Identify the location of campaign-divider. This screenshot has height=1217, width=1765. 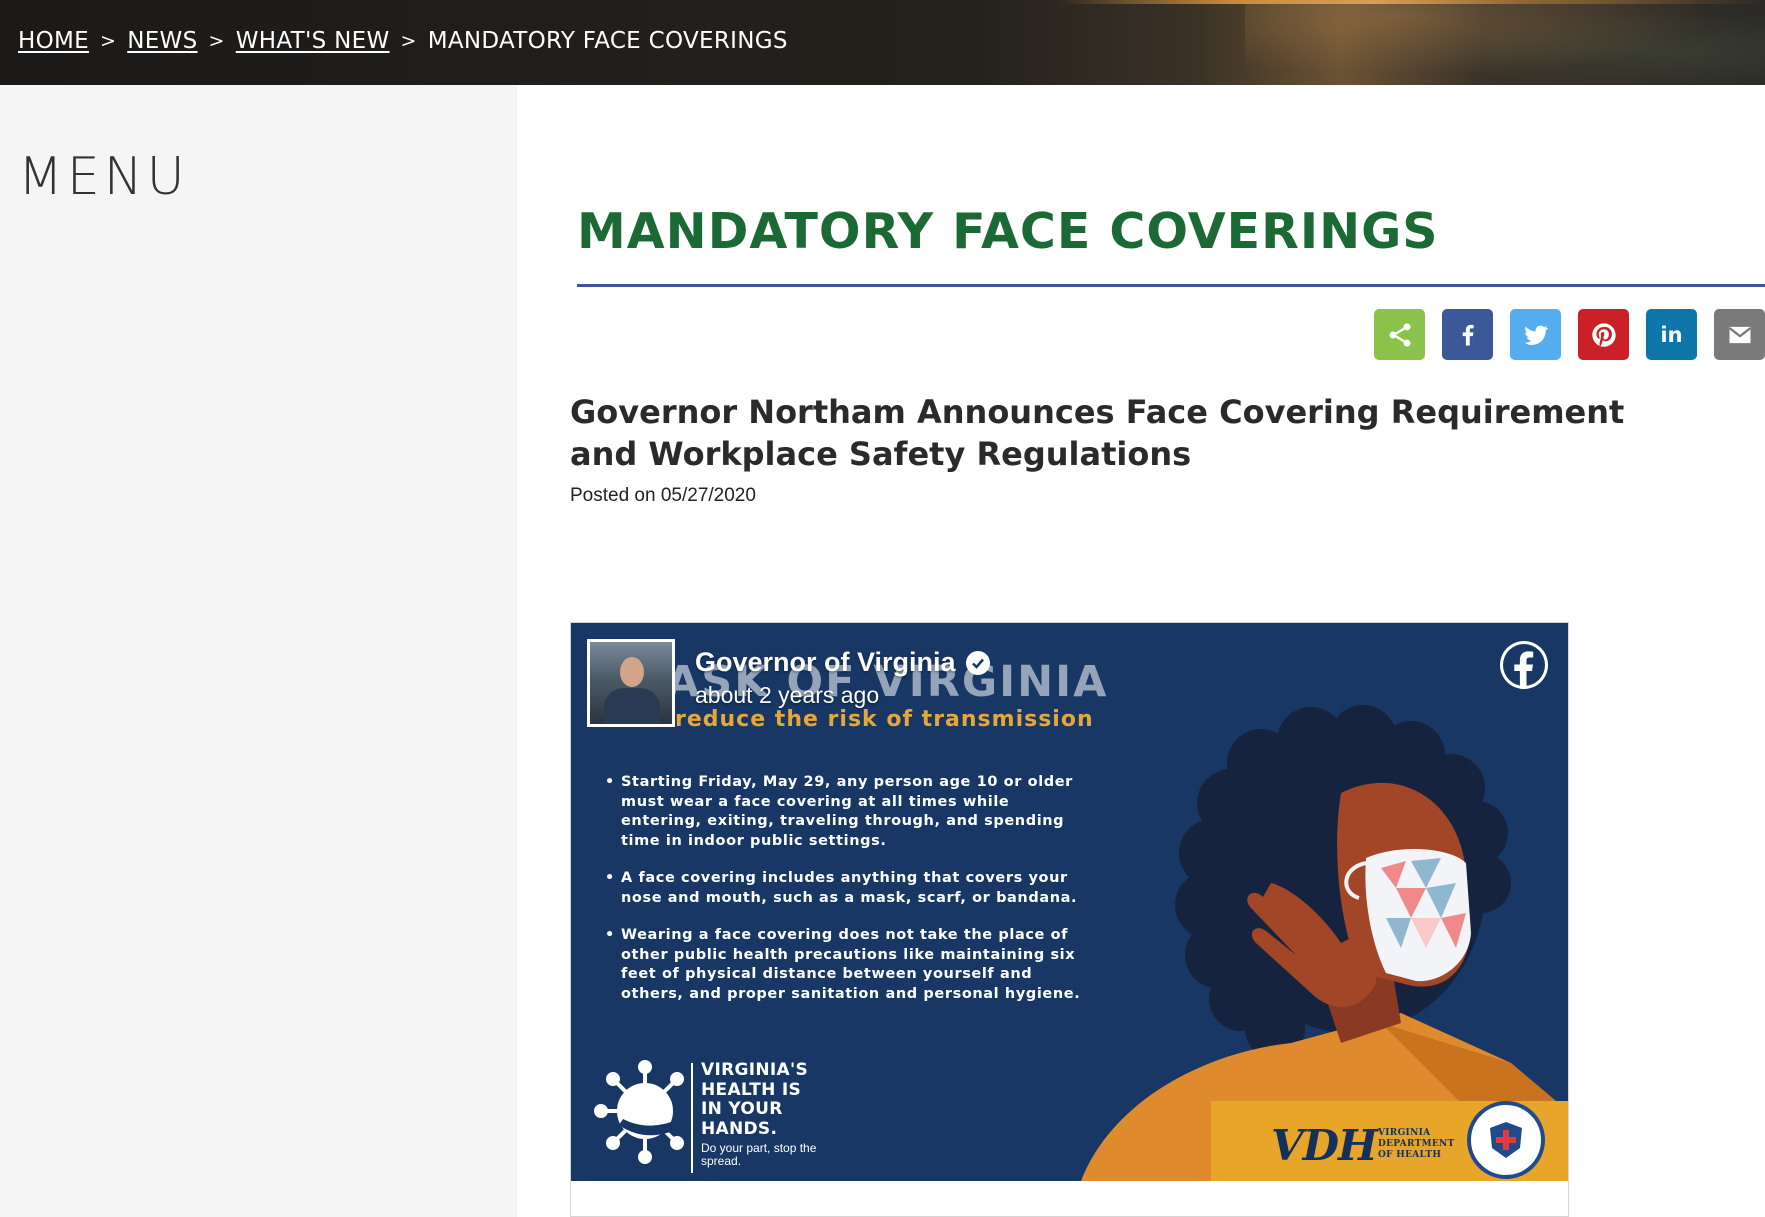
(692, 1118).